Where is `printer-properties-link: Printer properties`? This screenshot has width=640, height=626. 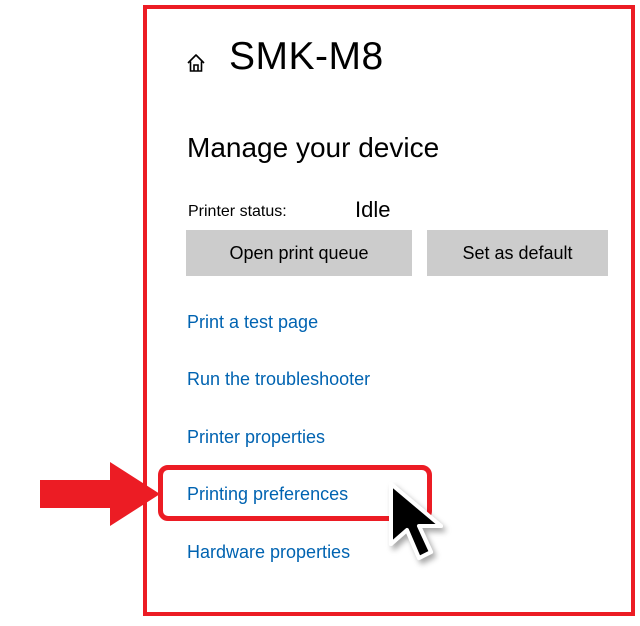 printer-properties-link: Printer properties is located at coordinates (256, 437).